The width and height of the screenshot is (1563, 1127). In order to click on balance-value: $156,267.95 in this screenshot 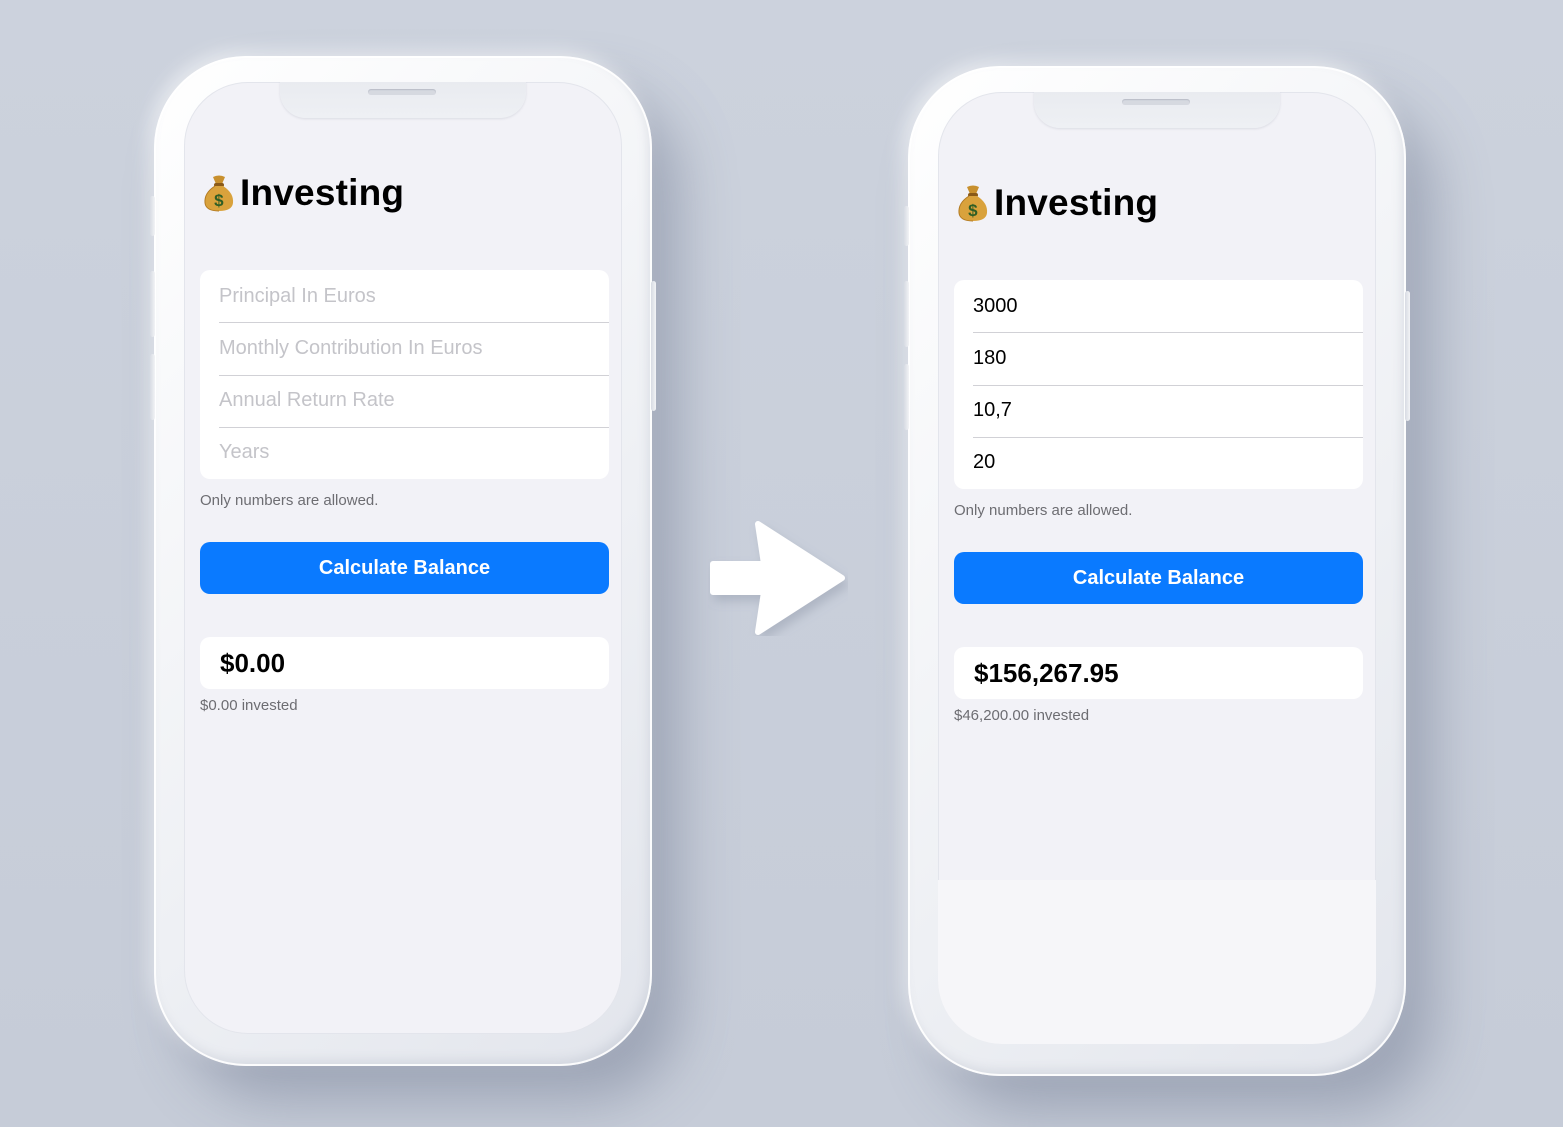, I will do `click(1046, 672)`.